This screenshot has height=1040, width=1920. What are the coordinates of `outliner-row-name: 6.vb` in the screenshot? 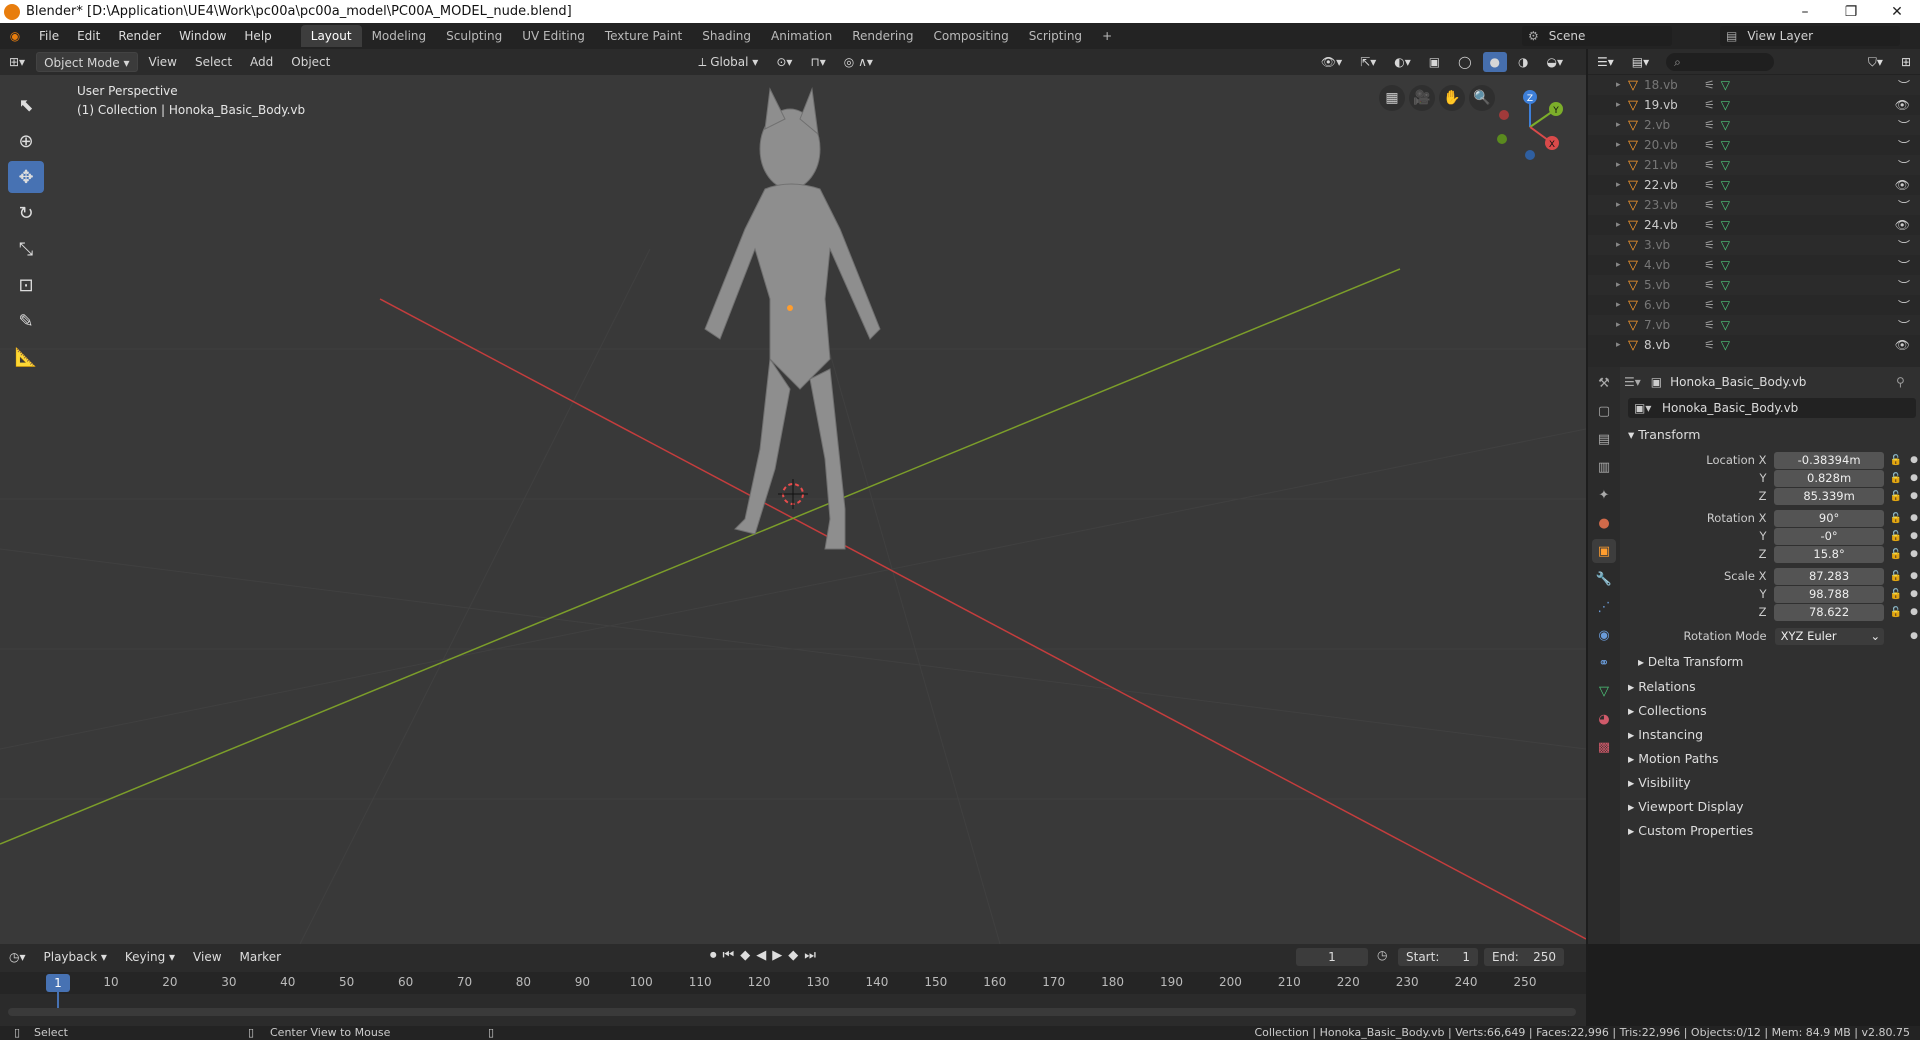 It's located at (1670, 305).